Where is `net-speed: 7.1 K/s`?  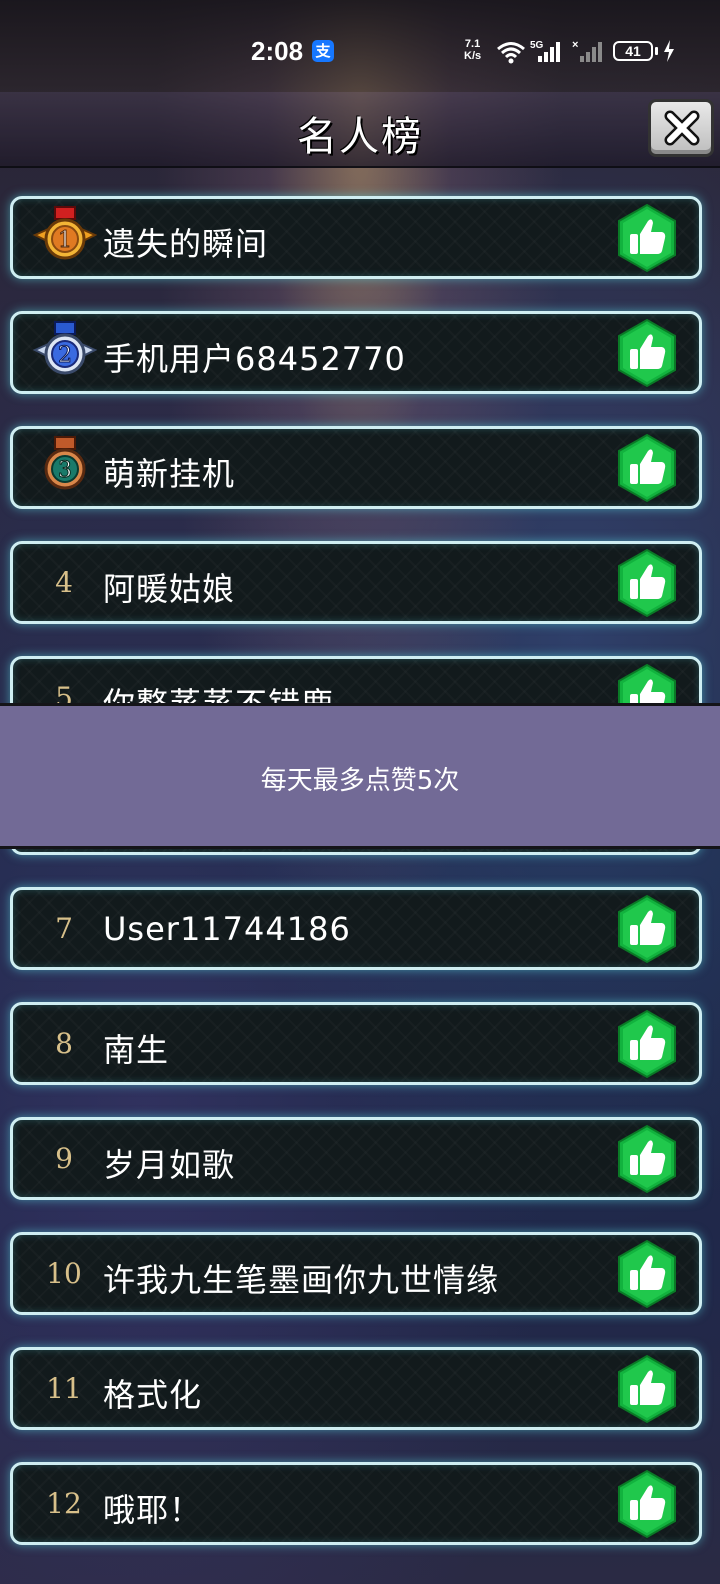
net-speed: 7.1 K/s is located at coordinates (472, 50).